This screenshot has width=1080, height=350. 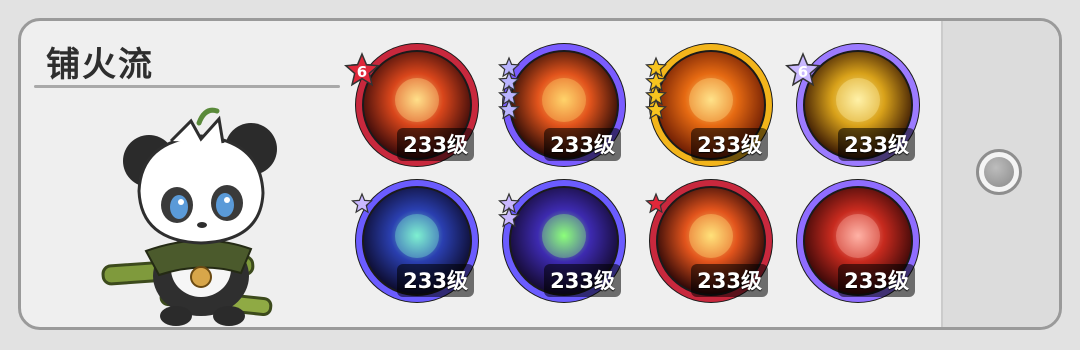 I want to click on skill-slot-4: 6 233级, so click(x=854, y=105).